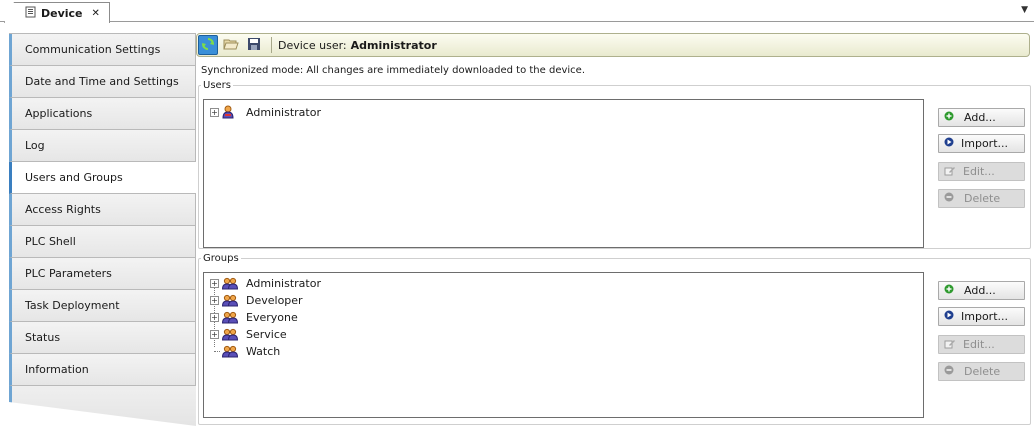 The width and height of the screenshot is (1034, 426). What do you see at coordinates (102, 82) in the screenshot?
I see `nav-item-date-and-time: Date and Time and Settings` at bounding box center [102, 82].